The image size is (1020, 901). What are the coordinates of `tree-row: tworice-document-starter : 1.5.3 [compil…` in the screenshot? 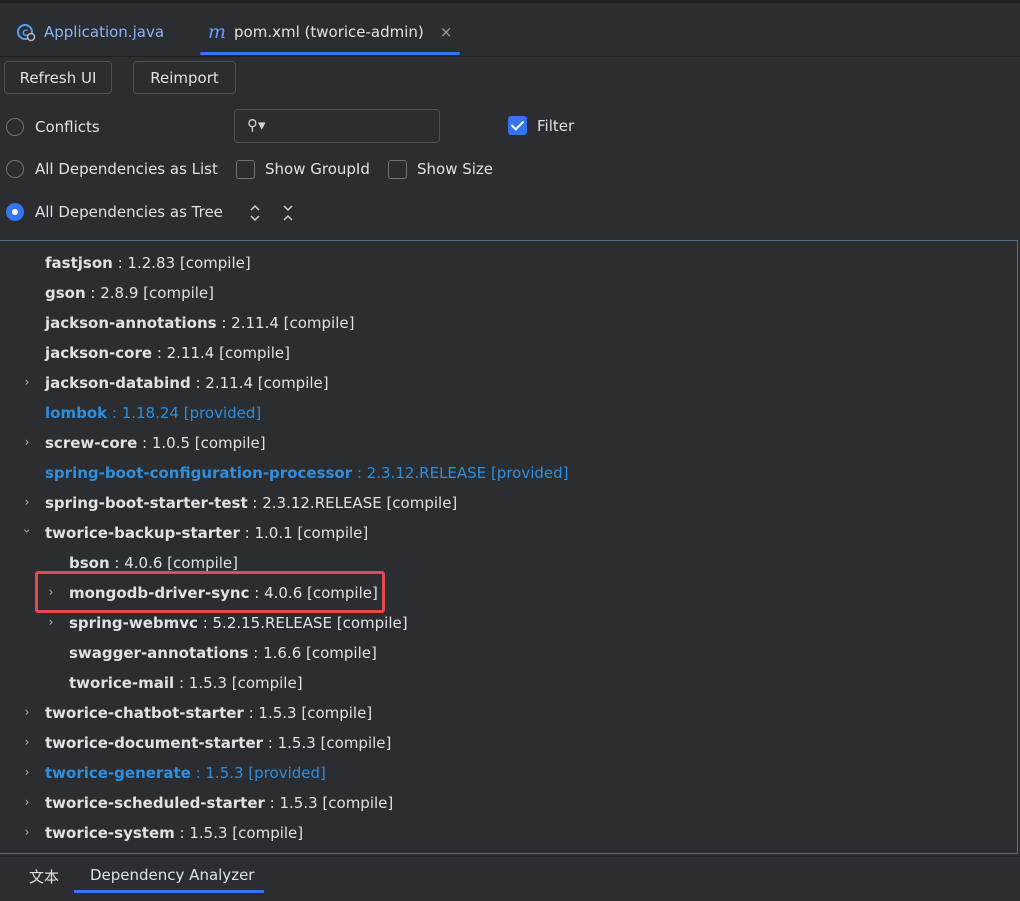 It's located at (218, 743).